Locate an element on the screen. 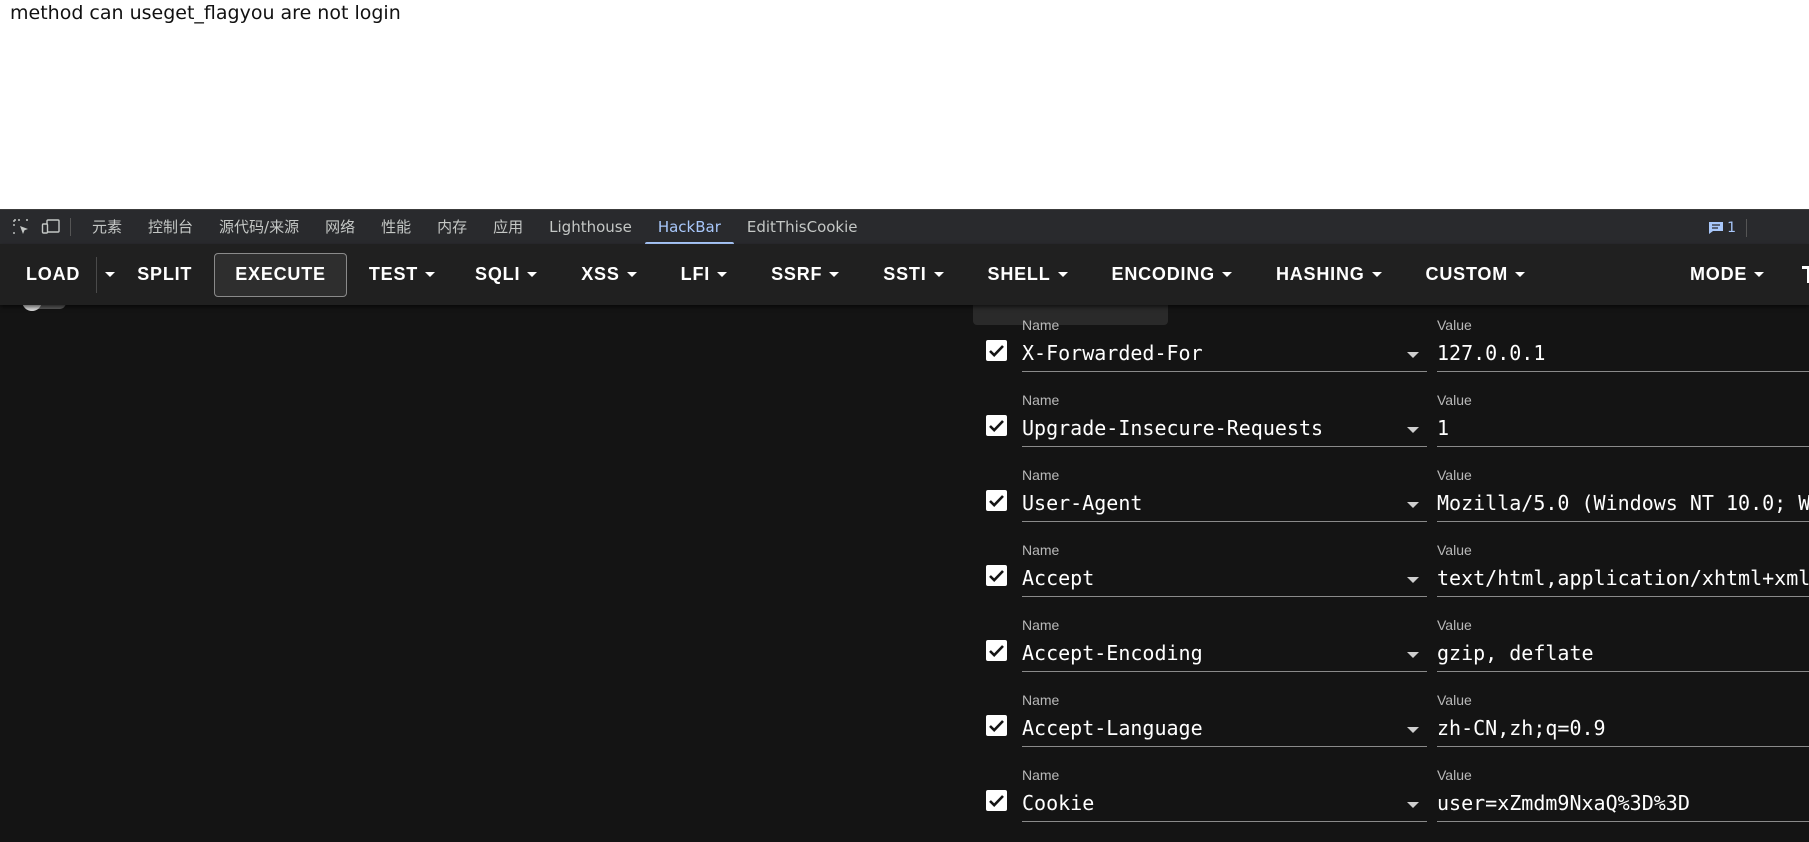  load-options-button is located at coordinates (110, 275).